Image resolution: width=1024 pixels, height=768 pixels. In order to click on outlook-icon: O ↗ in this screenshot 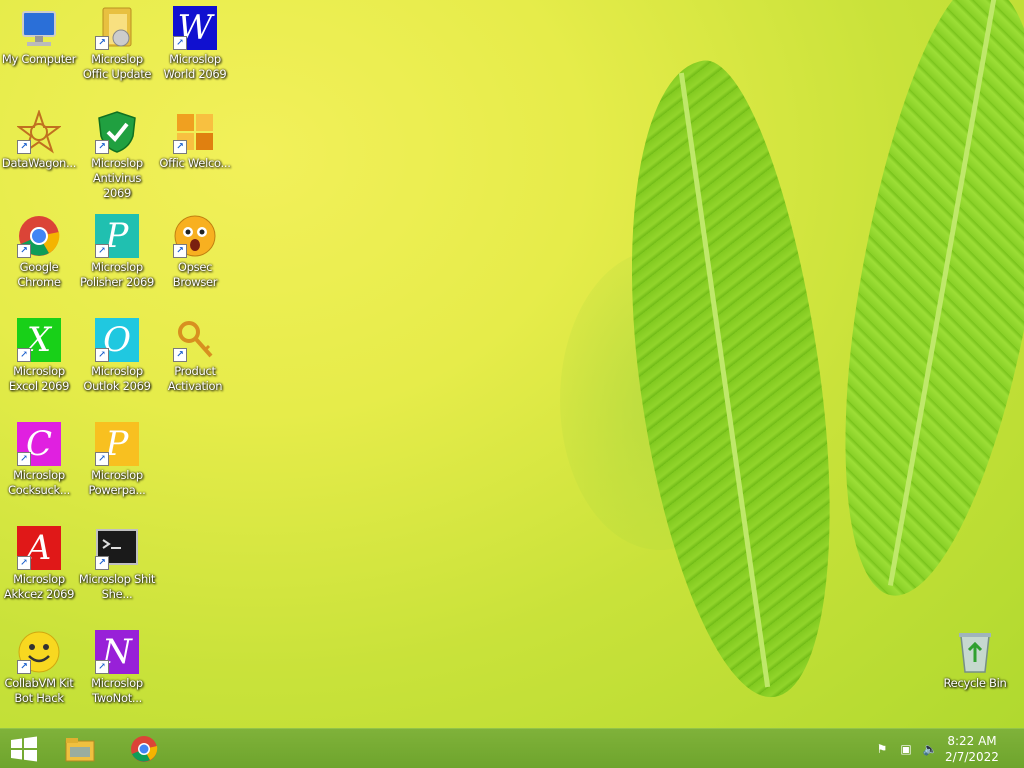, I will do `click(117, 340)`.